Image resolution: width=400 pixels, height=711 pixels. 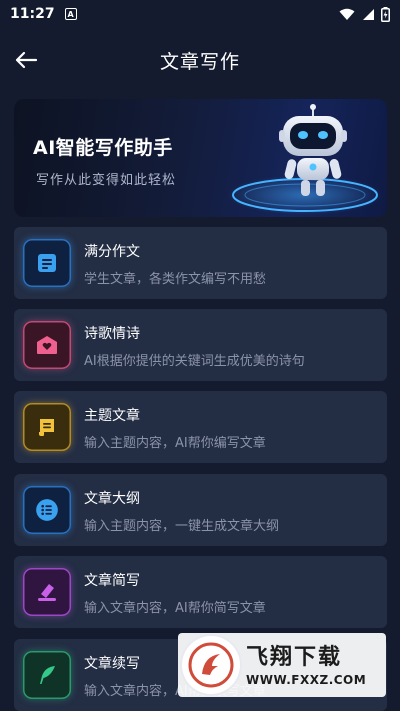 I want to click on card-description: 输入文章内容，AI帮你简写文章, so click(x=175, y=608).